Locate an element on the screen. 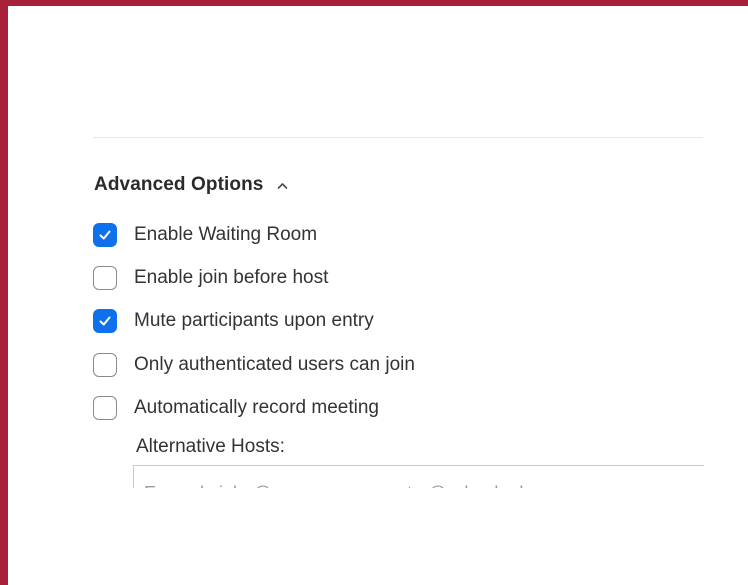 This screenshot has height=585, width=748. advanced-options-toggle: Advanced Options is located at coordinates (191, 185).